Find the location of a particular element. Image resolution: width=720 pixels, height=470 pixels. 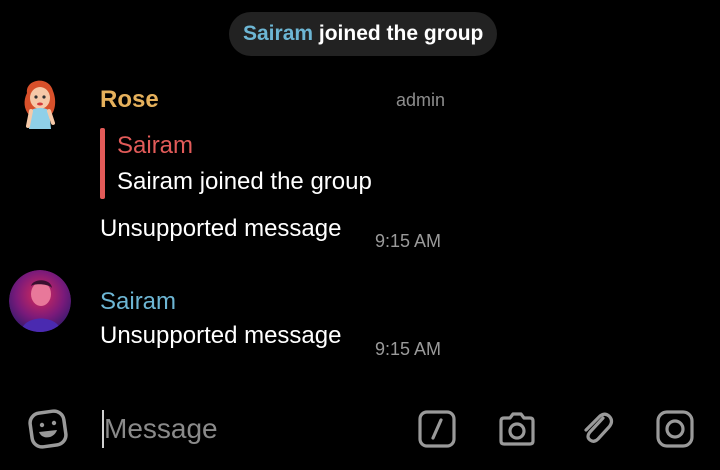

sender-name: Sairam is located at coordinates (138, 302).